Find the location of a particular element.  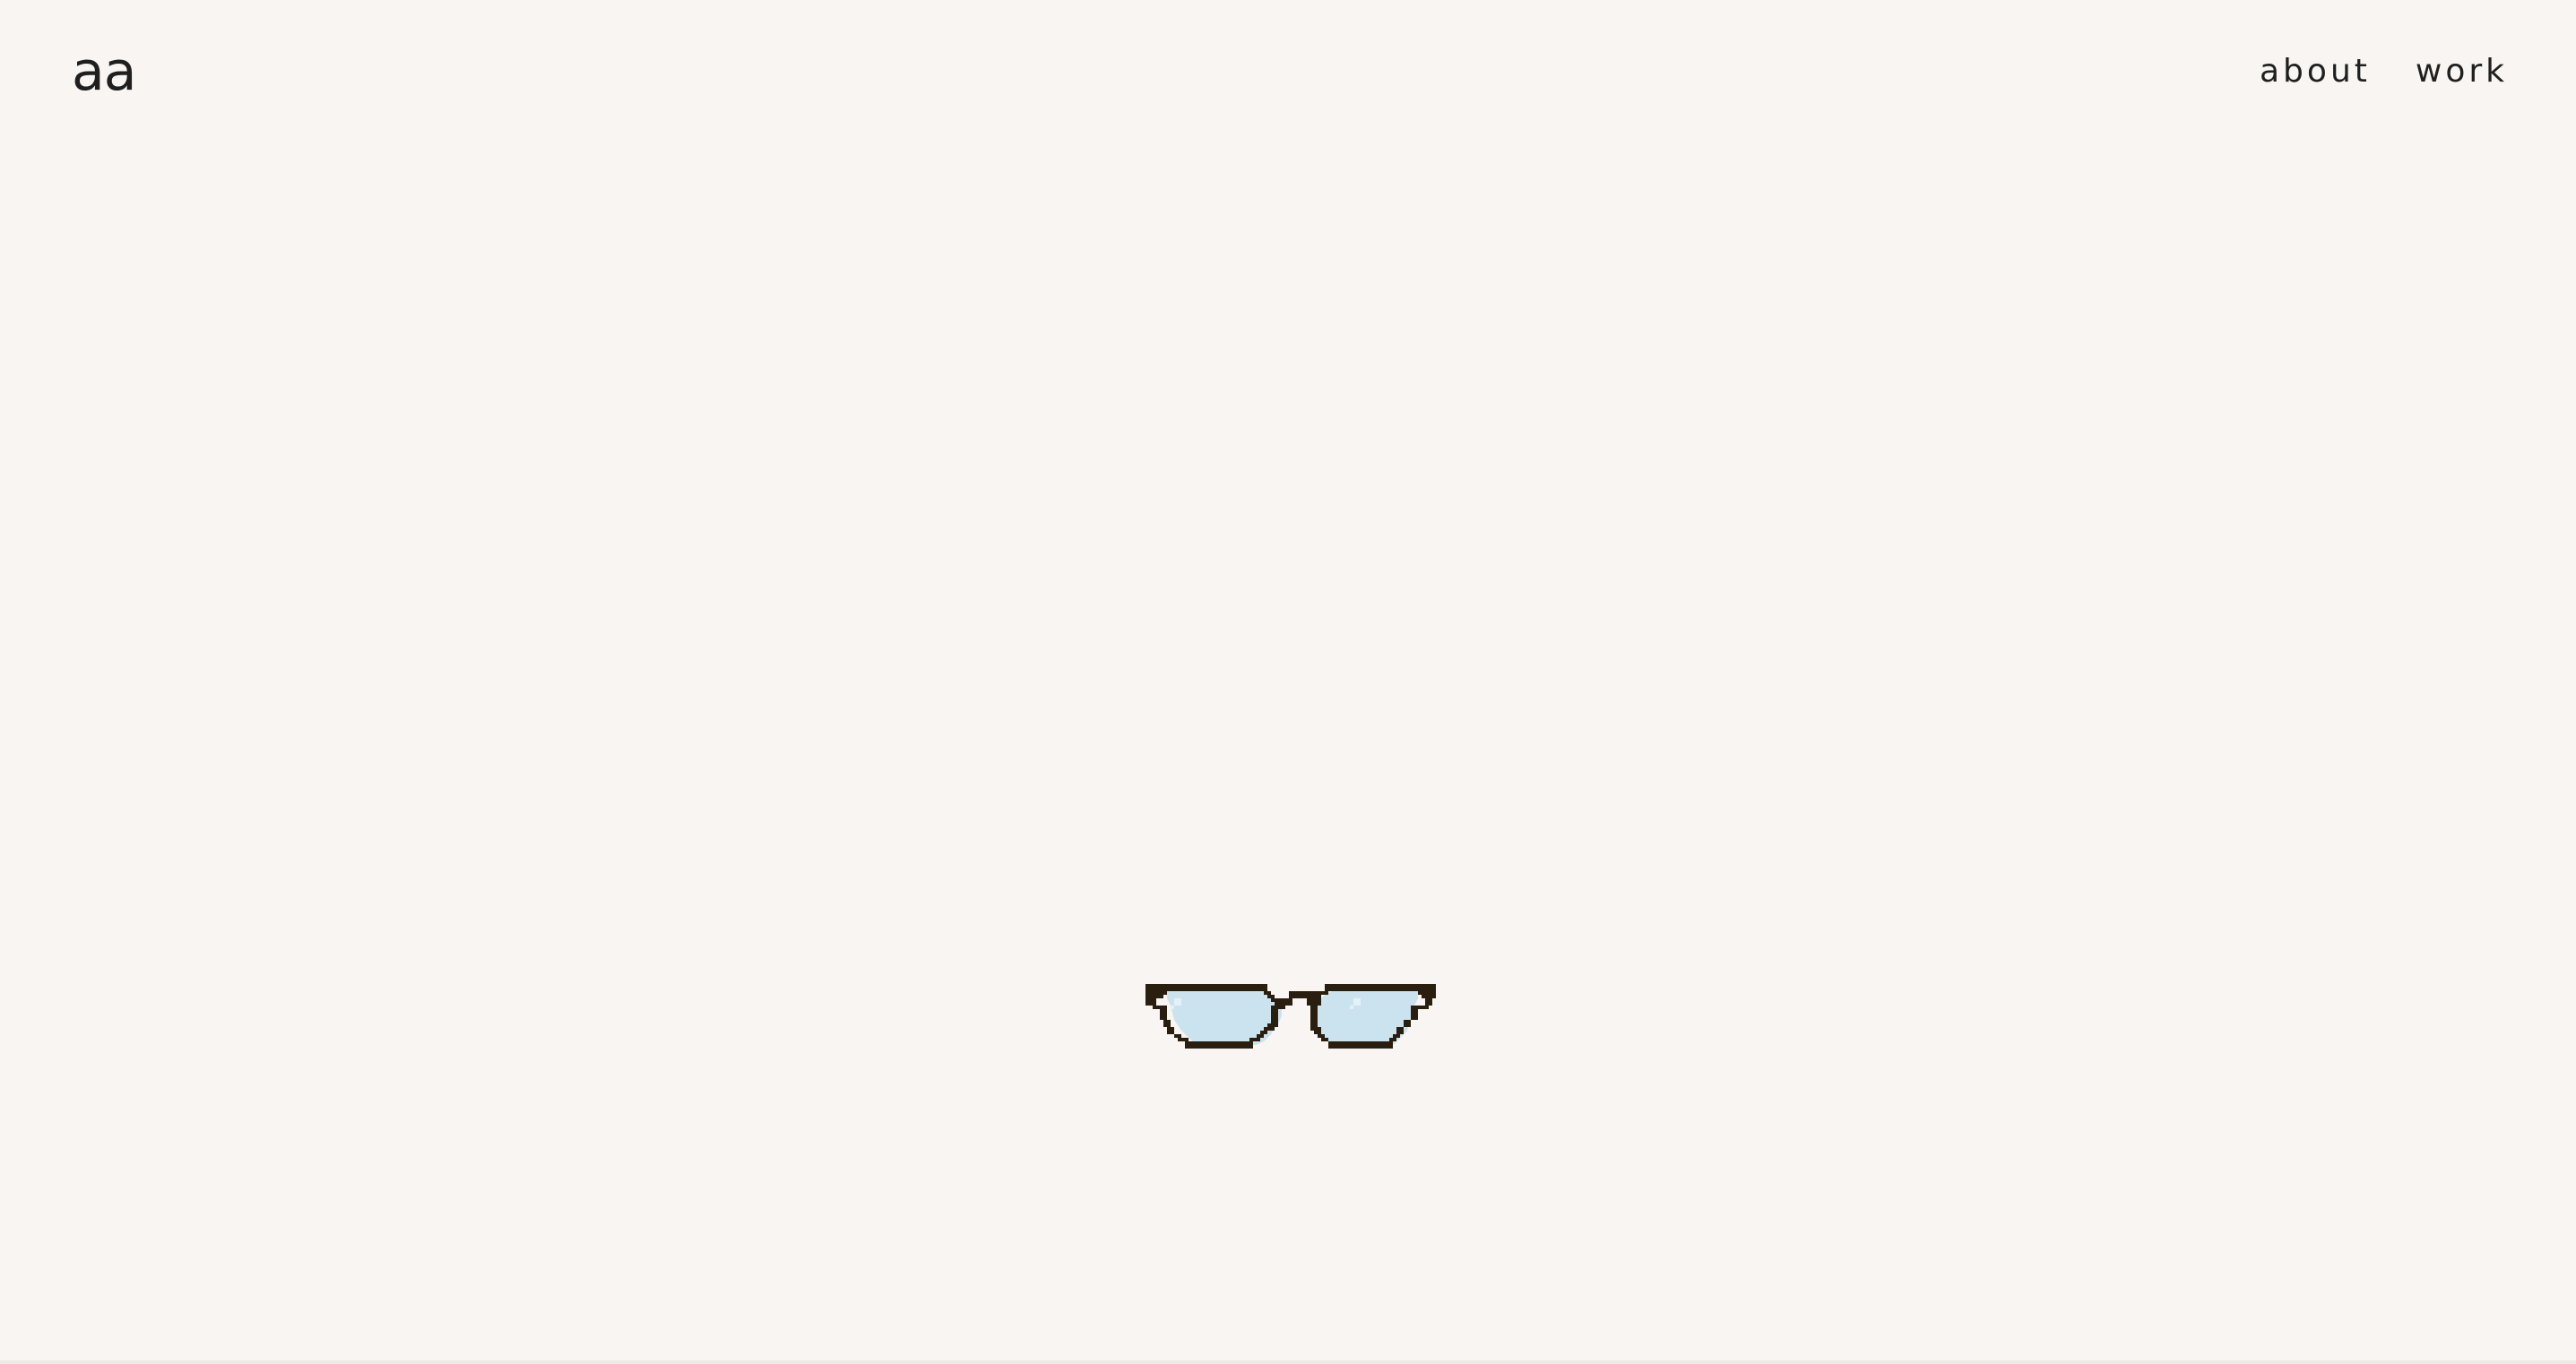

nav-link-about: about is located at coordinates (2315, 72).